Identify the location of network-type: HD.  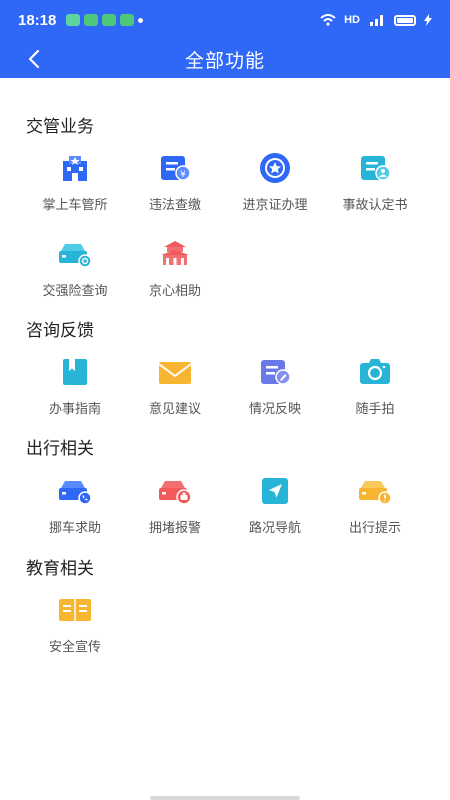
(352, 20).